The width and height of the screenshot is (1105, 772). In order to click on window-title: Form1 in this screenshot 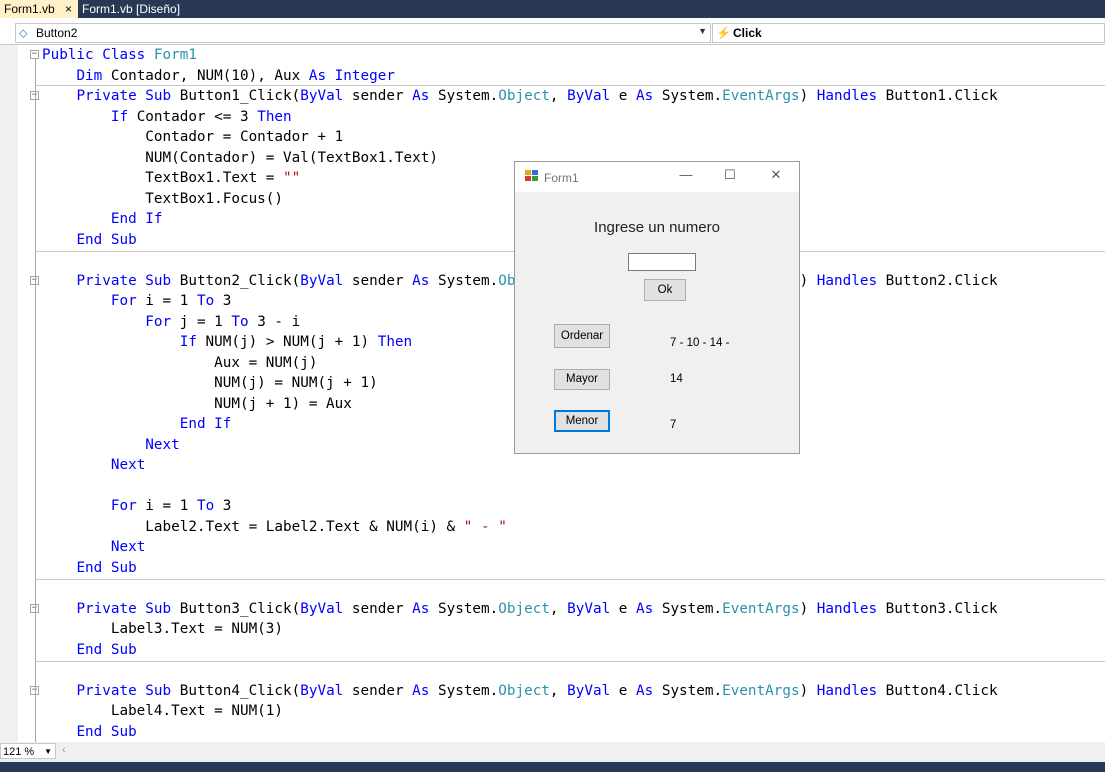, I will do `click(561, 178)`.